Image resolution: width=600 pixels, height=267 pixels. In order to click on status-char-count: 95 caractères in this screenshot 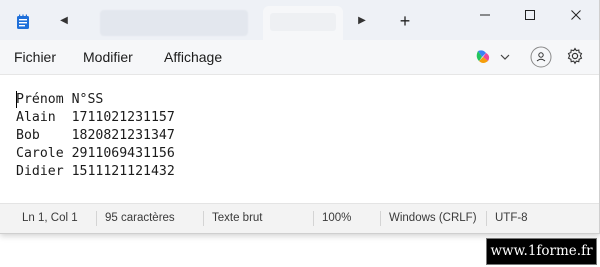, I will do `click(140, 218)`.